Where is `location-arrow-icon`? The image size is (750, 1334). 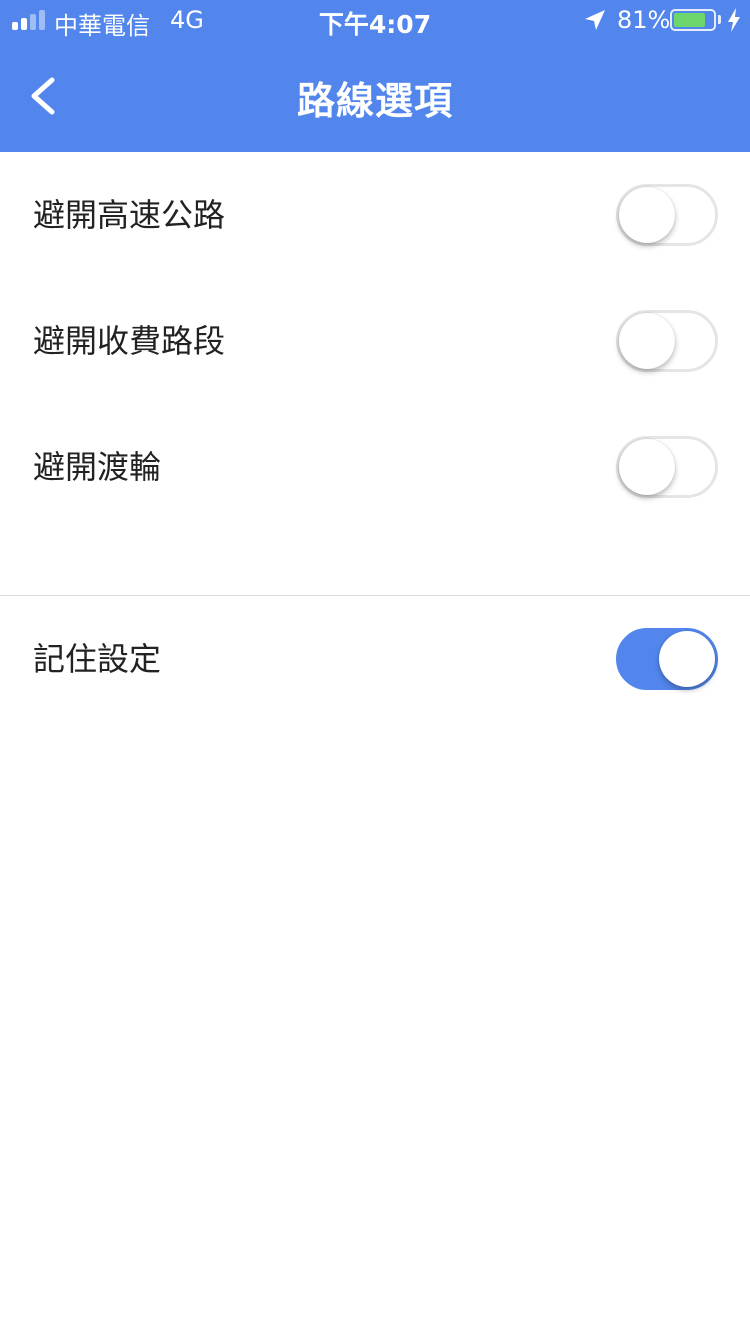
location-arrow-icon is located at coordinates (595, 20).